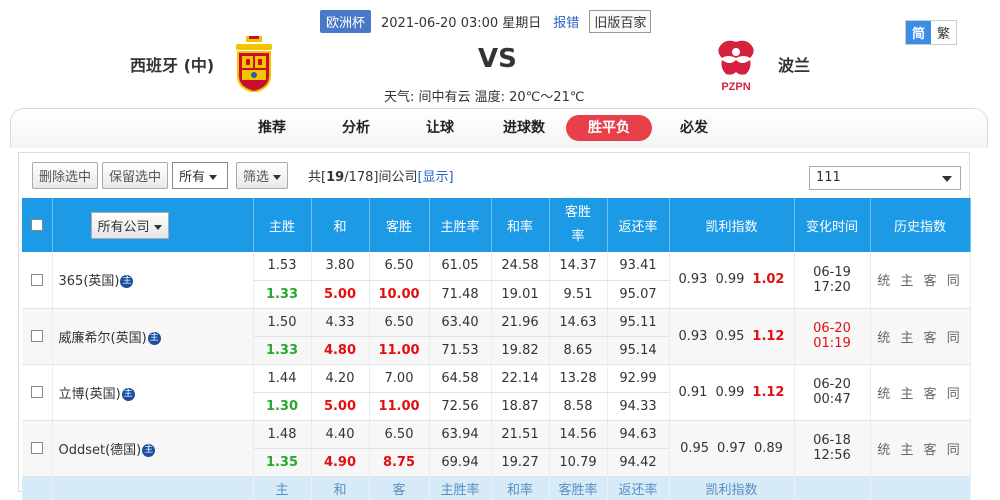 This screenshot has height=500, width=1000. What do you see at coordinates (435, 177) in the screenshot?
I see `show-link: [显示]` at bounding box center [435, 177].